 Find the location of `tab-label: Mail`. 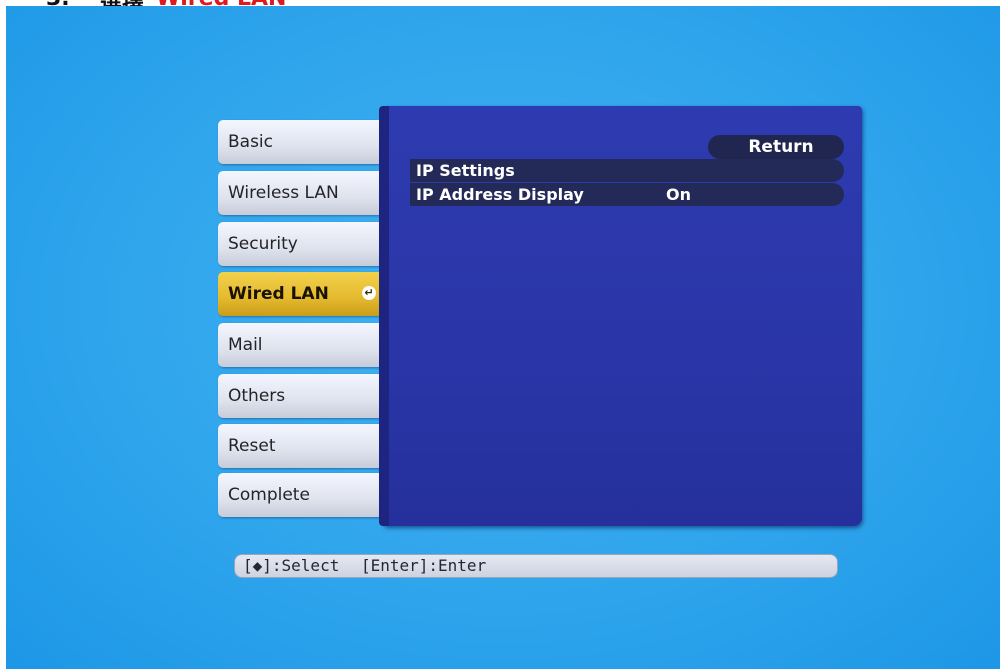

tab-label: Mail is located at coordinates (245, 345).